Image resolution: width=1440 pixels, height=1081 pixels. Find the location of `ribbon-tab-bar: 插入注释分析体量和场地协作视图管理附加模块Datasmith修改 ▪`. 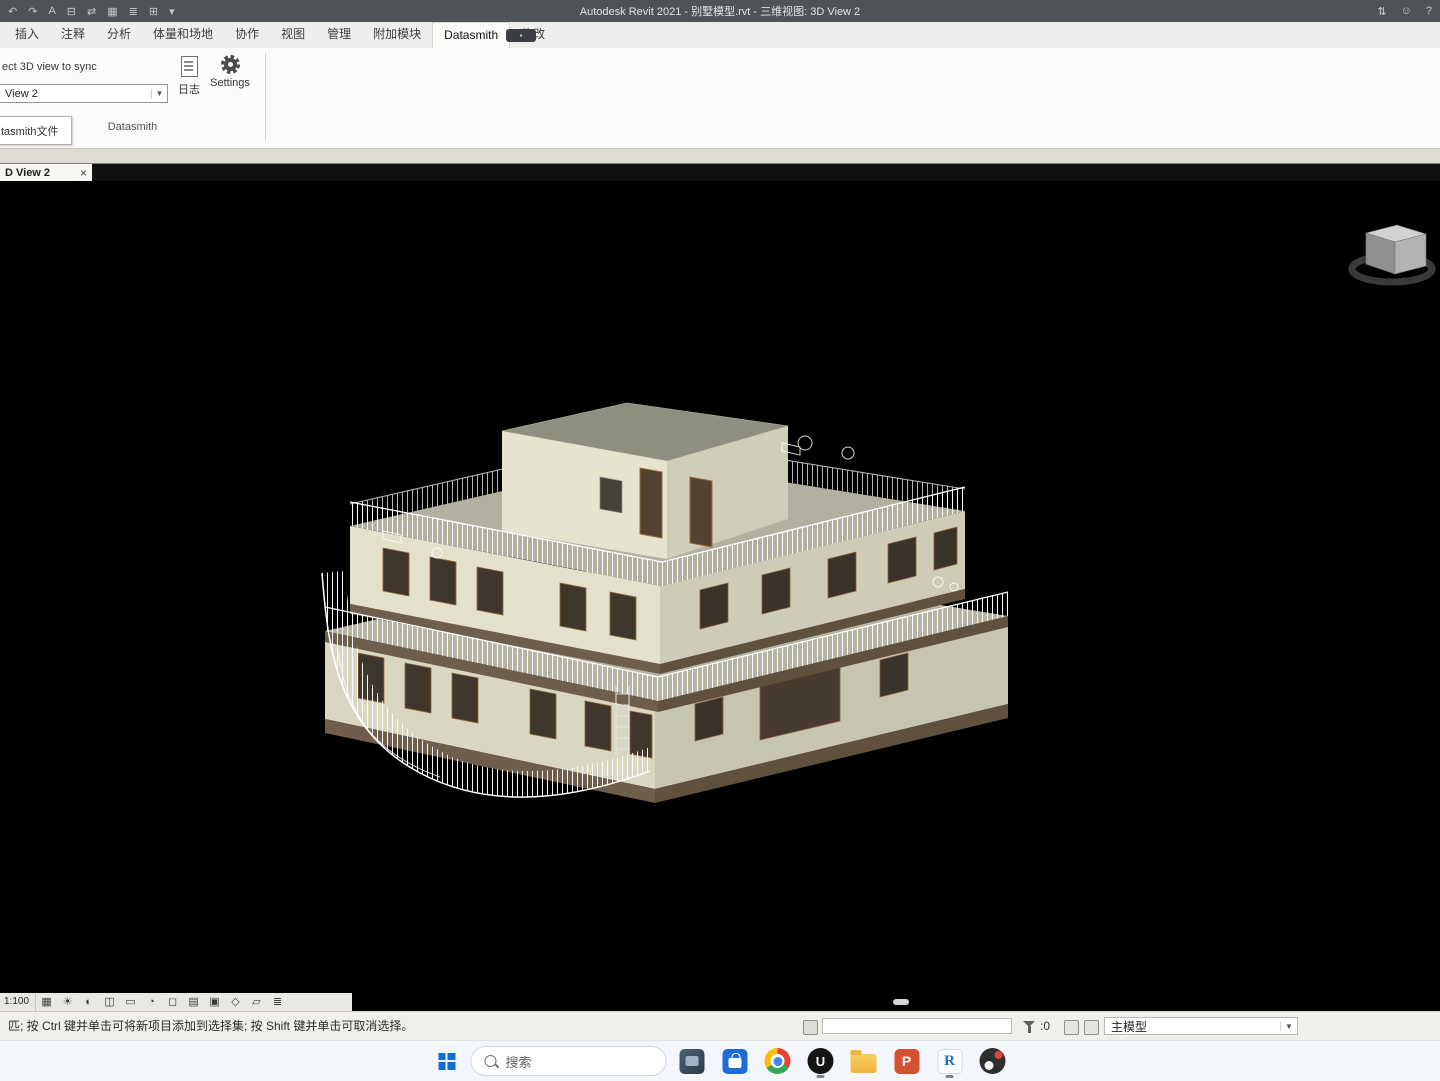

ribbon-tab-bar: 插入注释分析体量和场地协作视图管理附加模块Datasmith修改 ▪ is located at coordinates (720, 35).